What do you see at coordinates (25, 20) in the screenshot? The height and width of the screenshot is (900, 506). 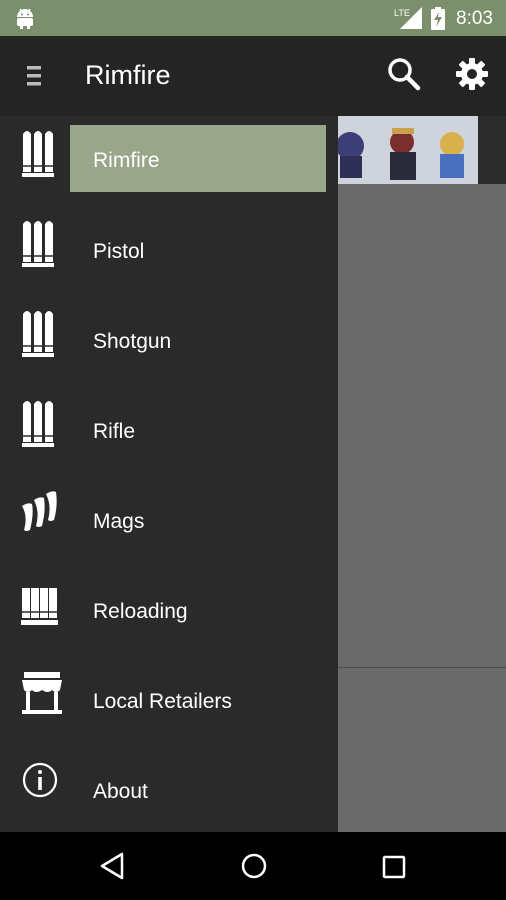 I see `android-icon` at bounding box center [25, 20].